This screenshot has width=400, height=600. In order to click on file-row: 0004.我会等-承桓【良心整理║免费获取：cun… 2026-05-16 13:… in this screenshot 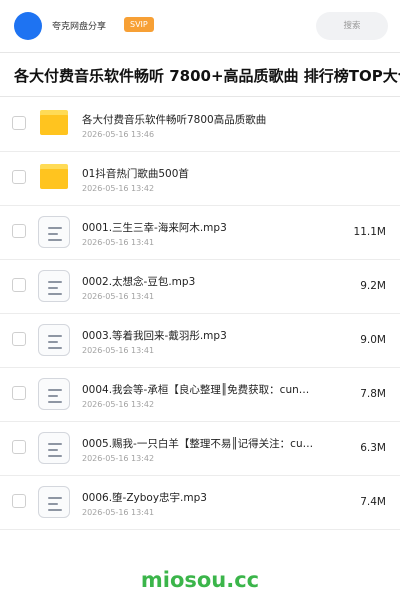, I will do `click(200, 395)`.